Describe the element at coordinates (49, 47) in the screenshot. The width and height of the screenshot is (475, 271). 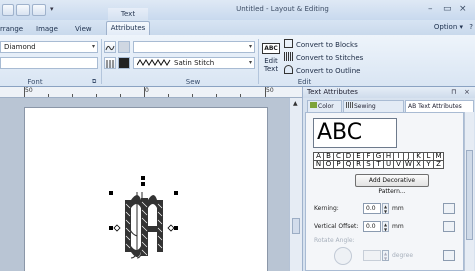
I see `font-combo: Diamond ▾` at that location.